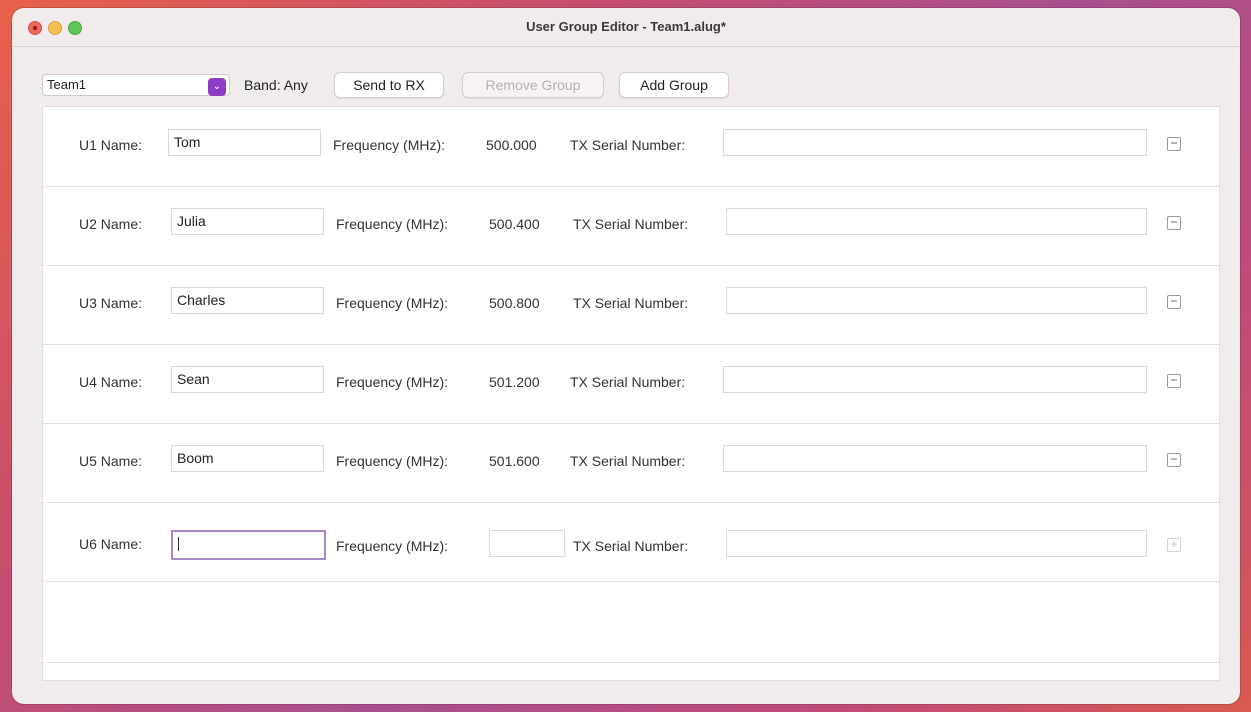 The width and height of the screenshot is (1251, 712). What do you see at coordinates (514, 224) in the screenshot?
I see `frequency-value: 500.400` at bounding box center [514, 224].